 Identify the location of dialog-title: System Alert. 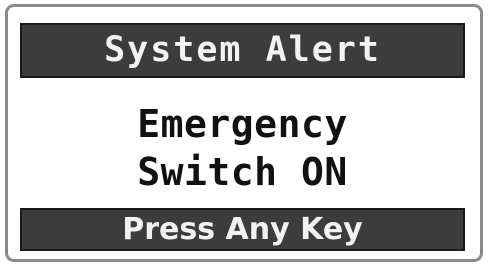
(242, 50).